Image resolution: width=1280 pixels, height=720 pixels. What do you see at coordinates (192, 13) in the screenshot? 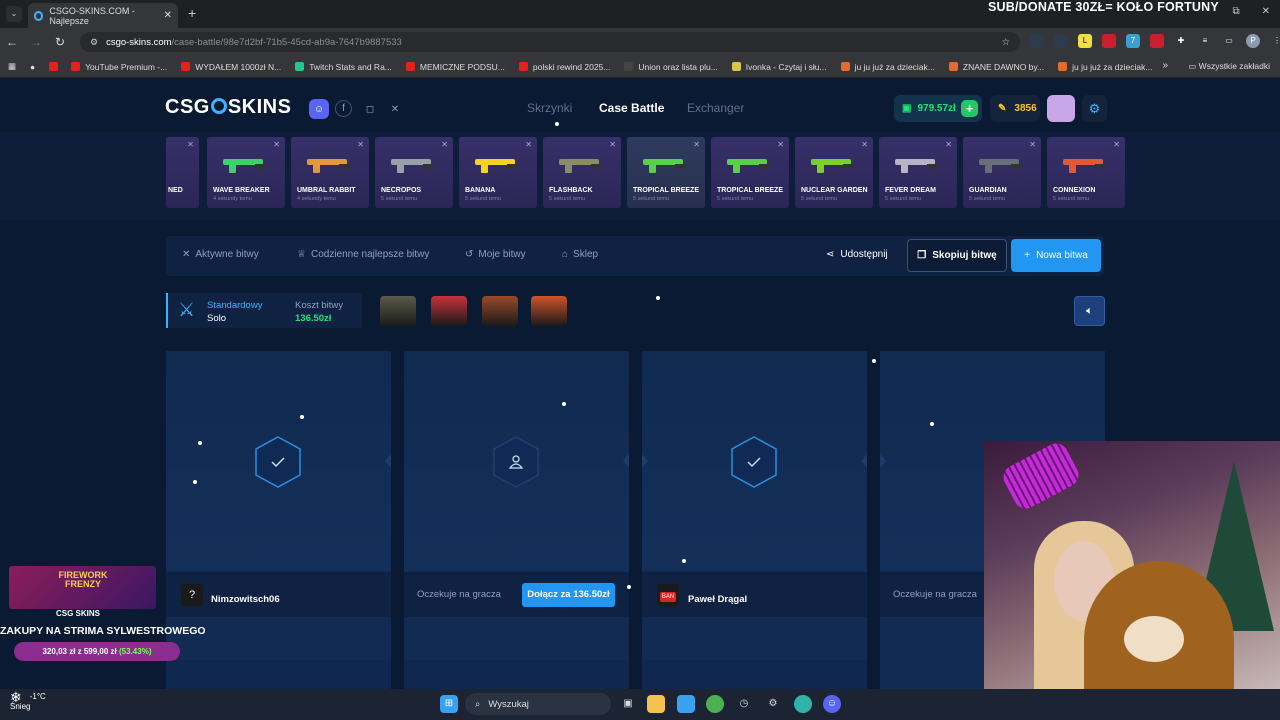
I see `new-tab-button: +` at bounding box center [192, 13].